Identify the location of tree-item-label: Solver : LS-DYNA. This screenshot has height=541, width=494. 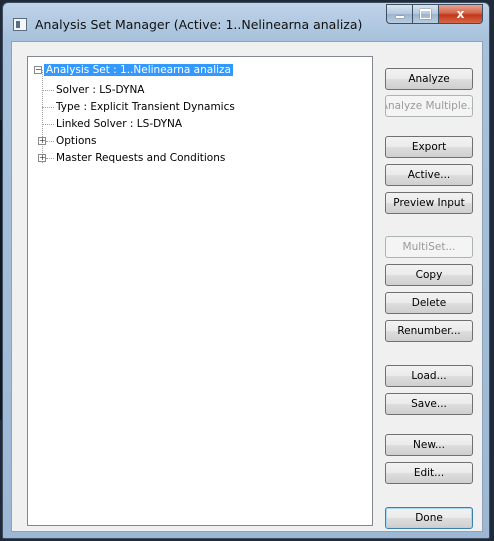
(100, 90).